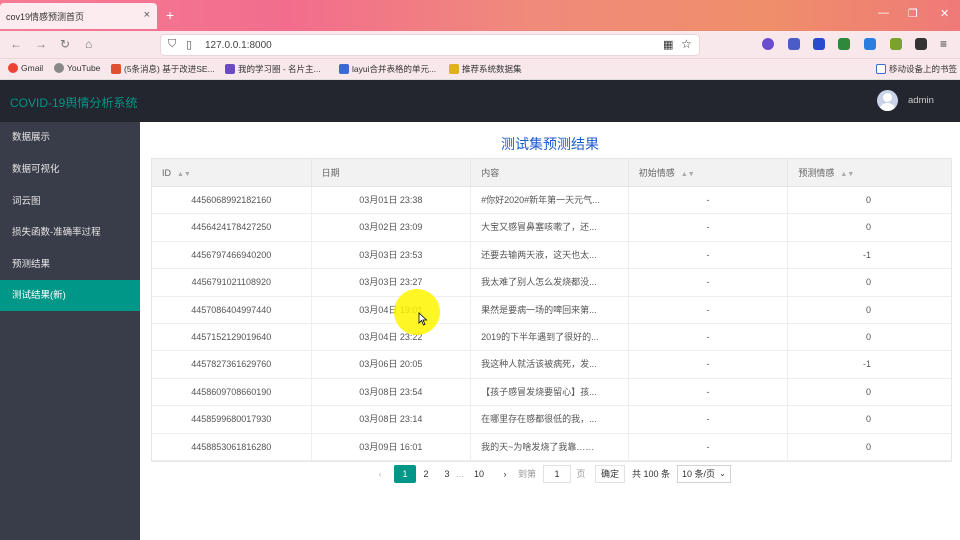 The height and width of the screenshot is (540, 960). What do you see at coordinates (943, 44) in the screenshot?
I see `menu-icon: ≡` at bounding box center [943, 44].